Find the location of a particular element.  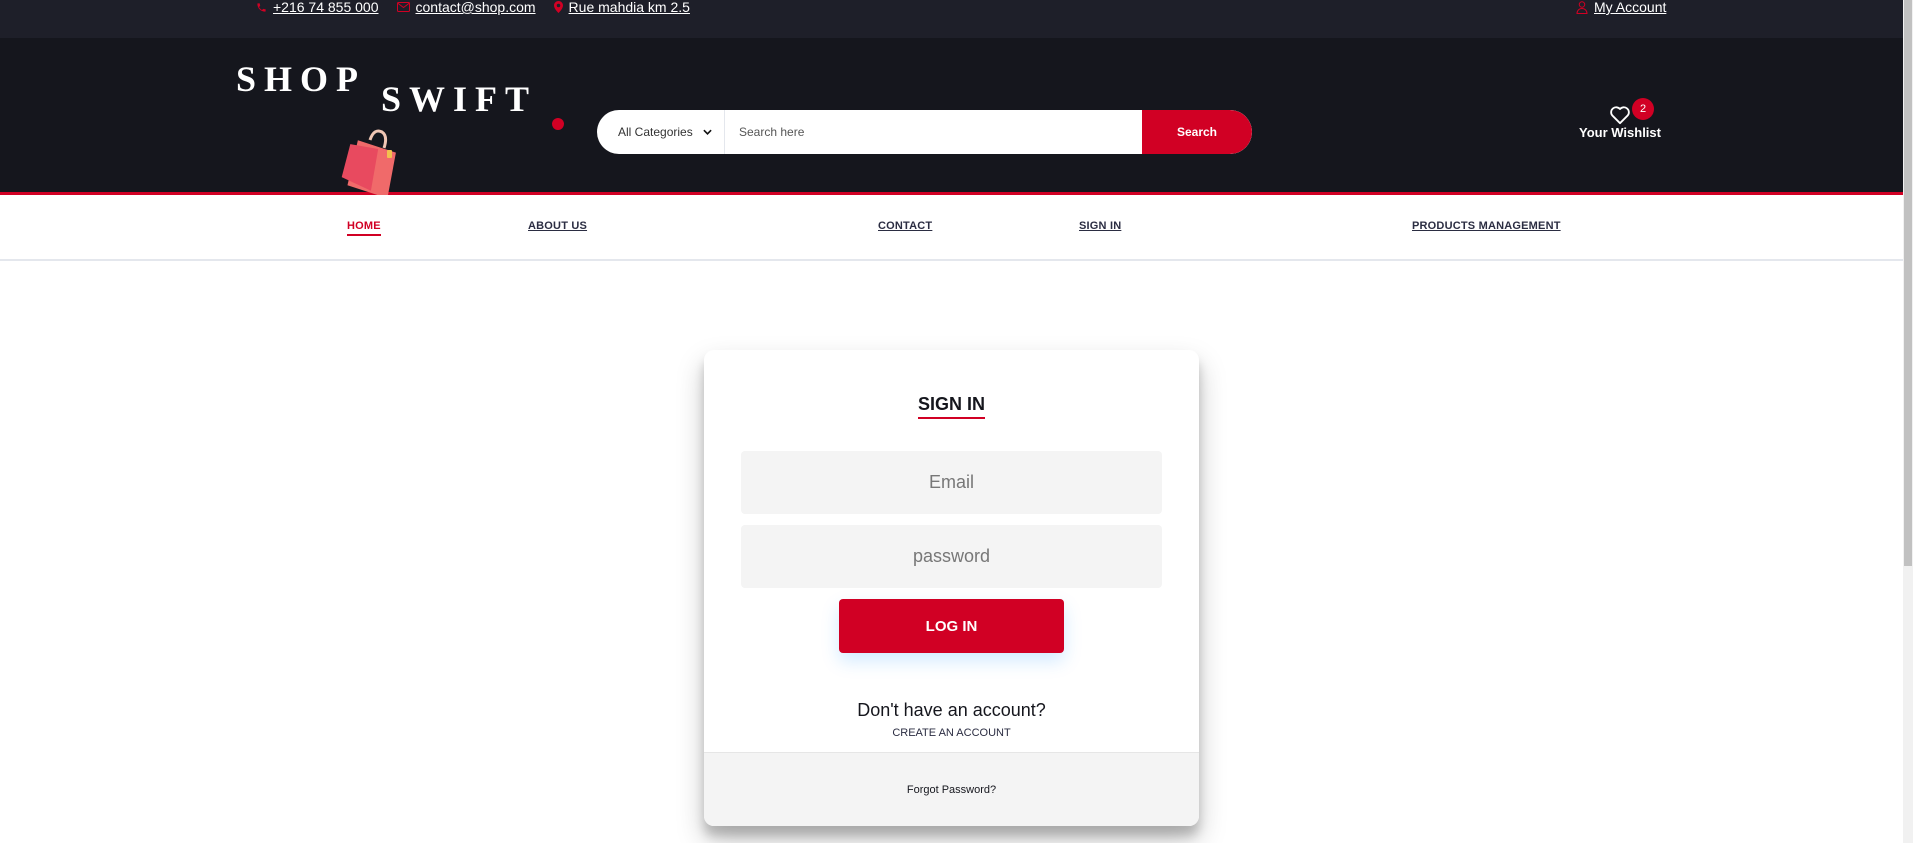

signin-title: SIGN IN is located at coordinates (951, 406).